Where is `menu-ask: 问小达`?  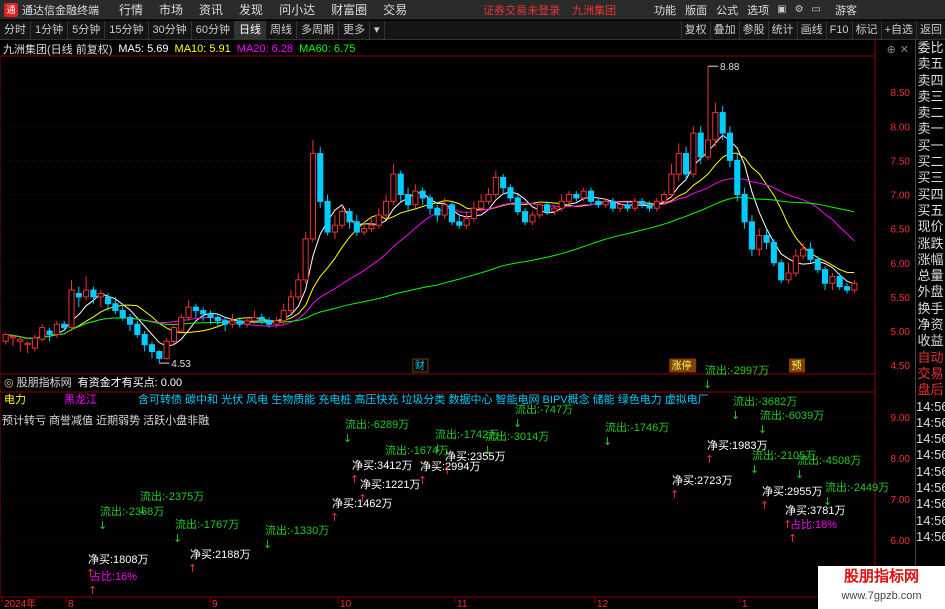 menu-ask: 问小达 is located at coordinates (297, 9).